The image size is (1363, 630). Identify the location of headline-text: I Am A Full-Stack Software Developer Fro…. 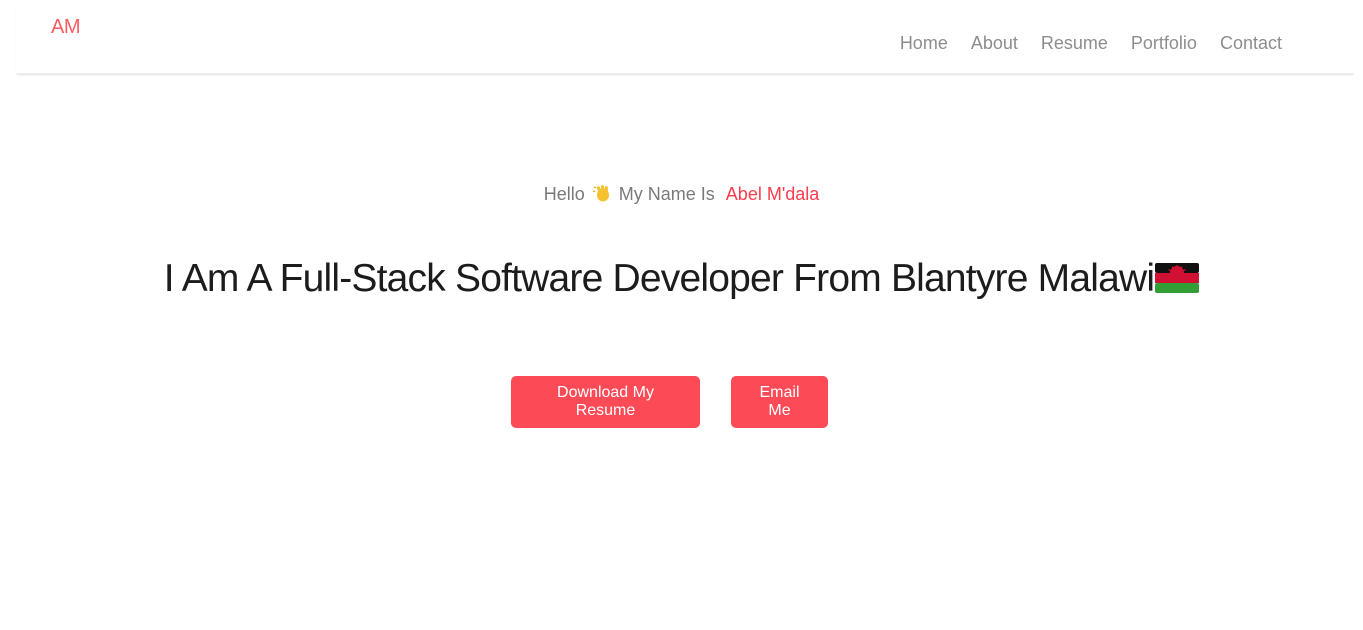
(659, 278).